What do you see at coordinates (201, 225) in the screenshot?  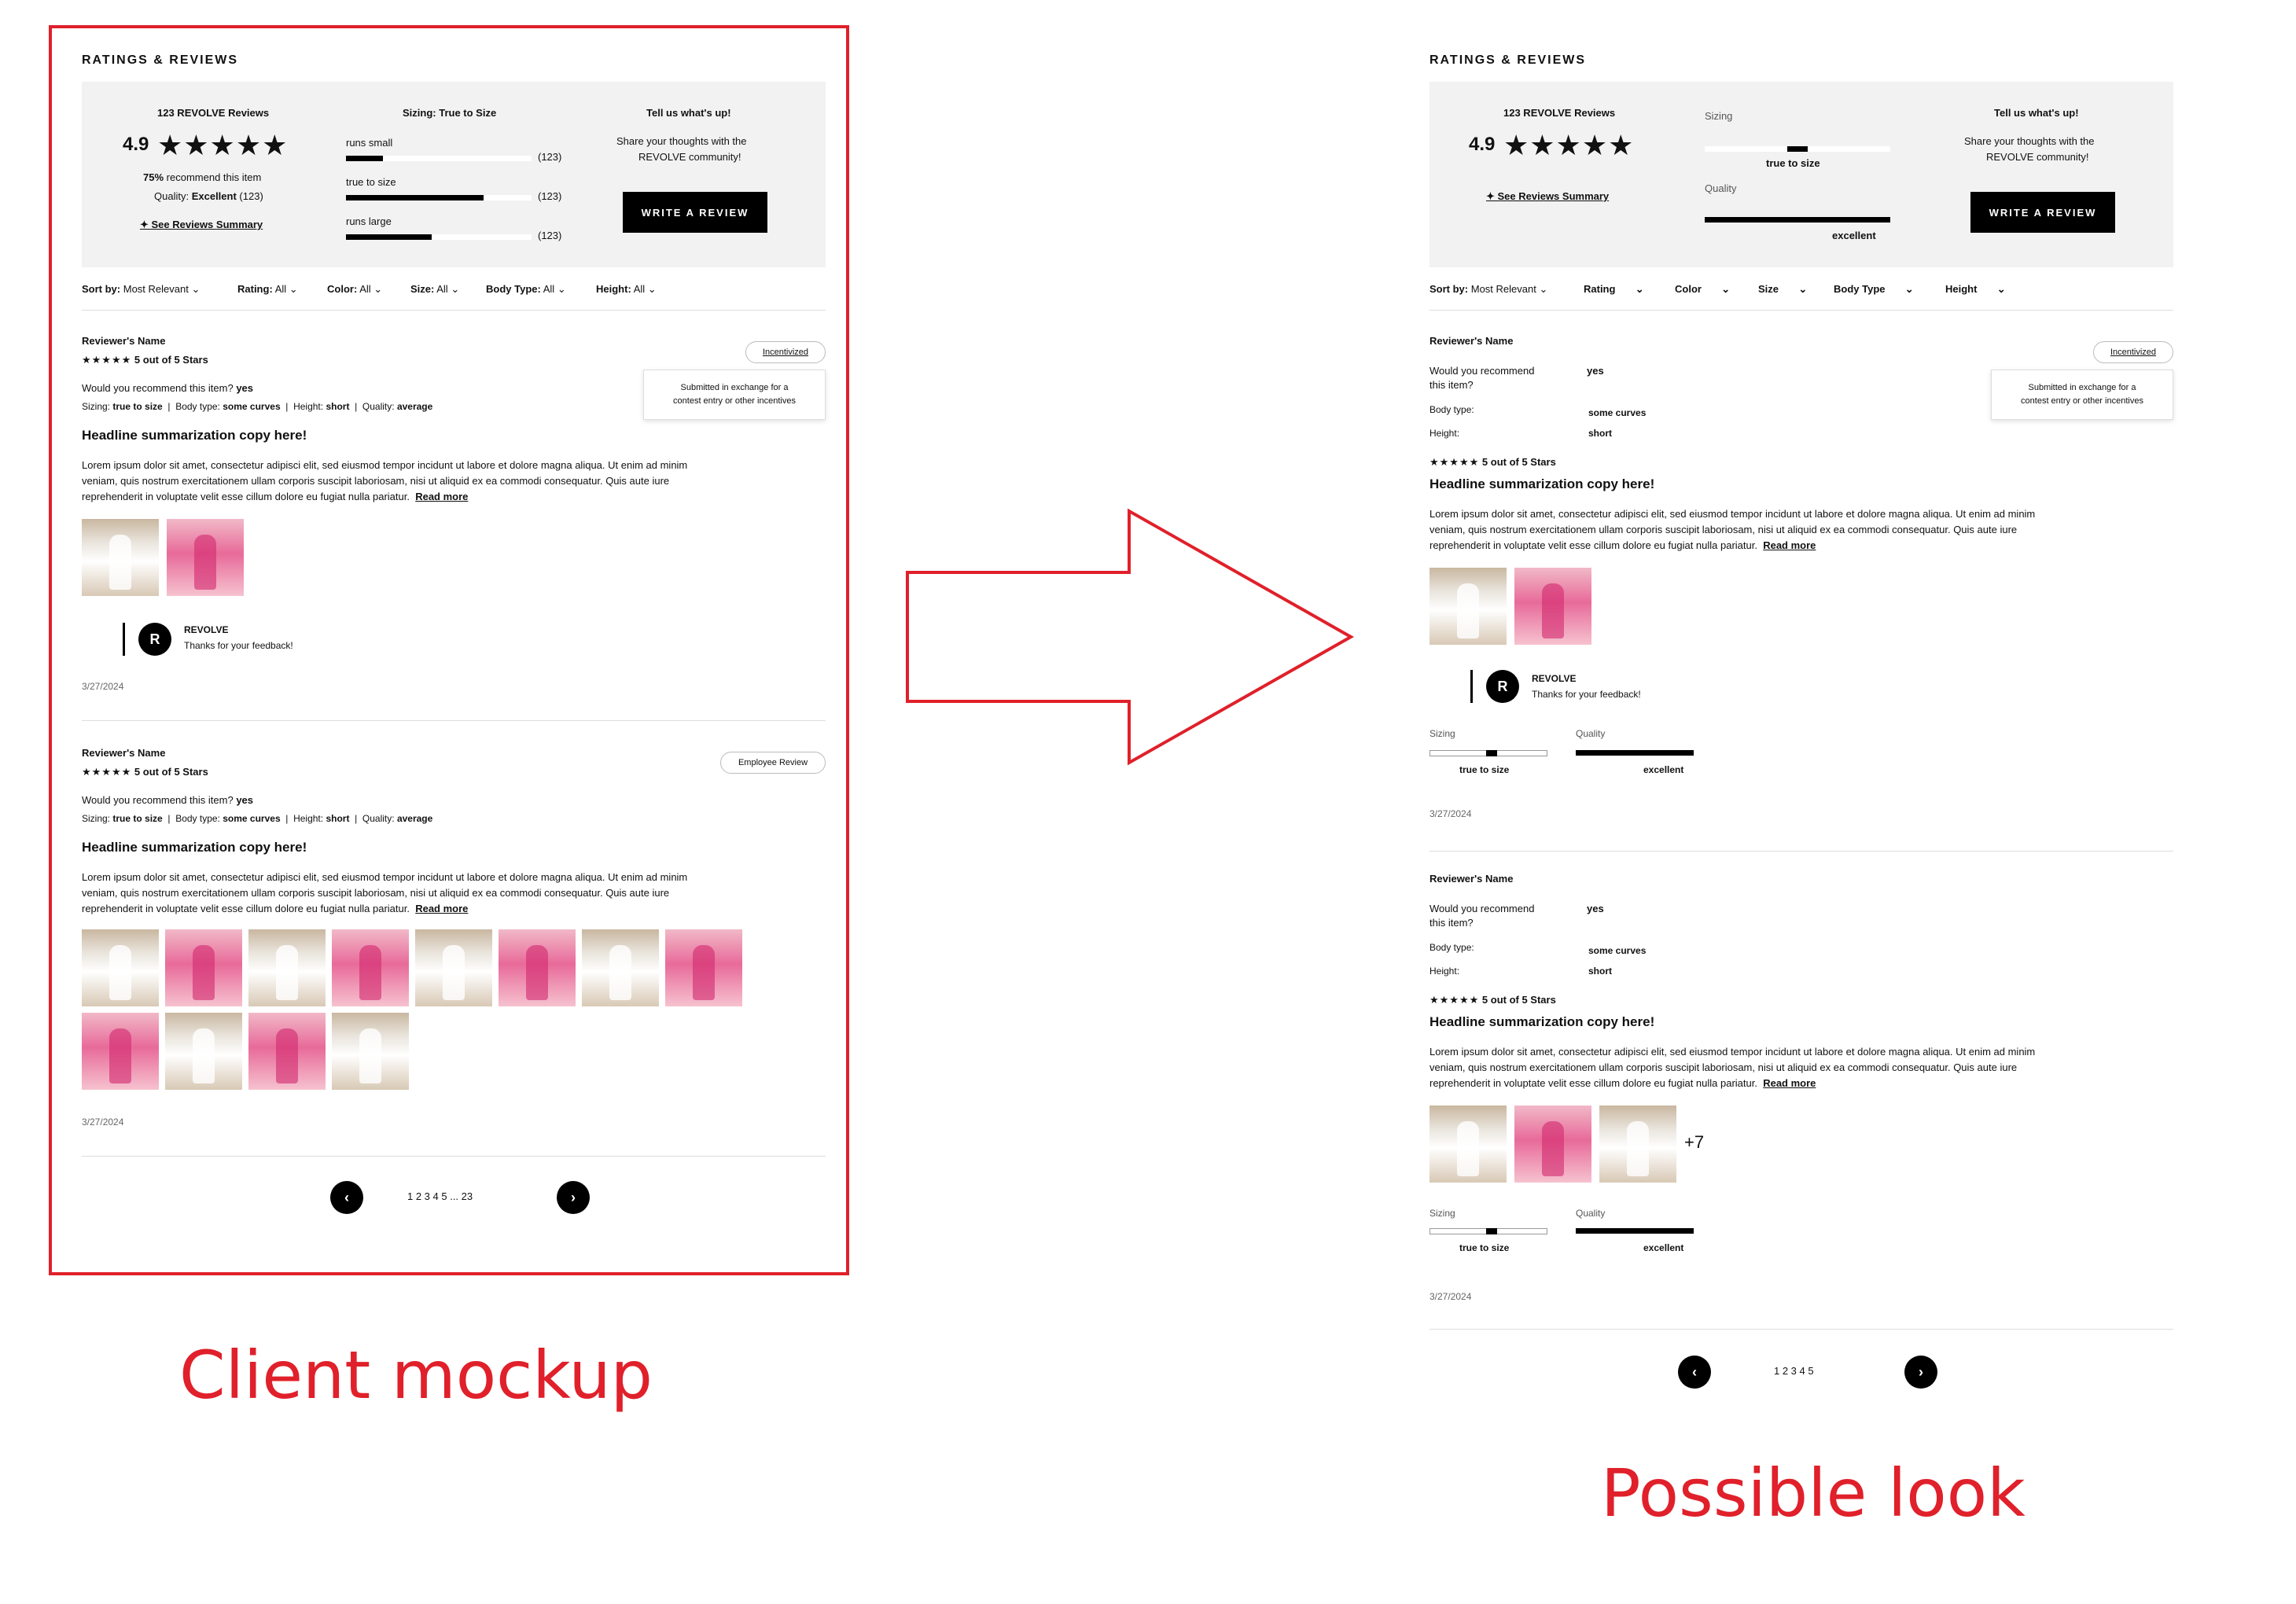 I see `left-see-summary-link: ✦ See Reviews Summary` at bounding box center [201, 225].